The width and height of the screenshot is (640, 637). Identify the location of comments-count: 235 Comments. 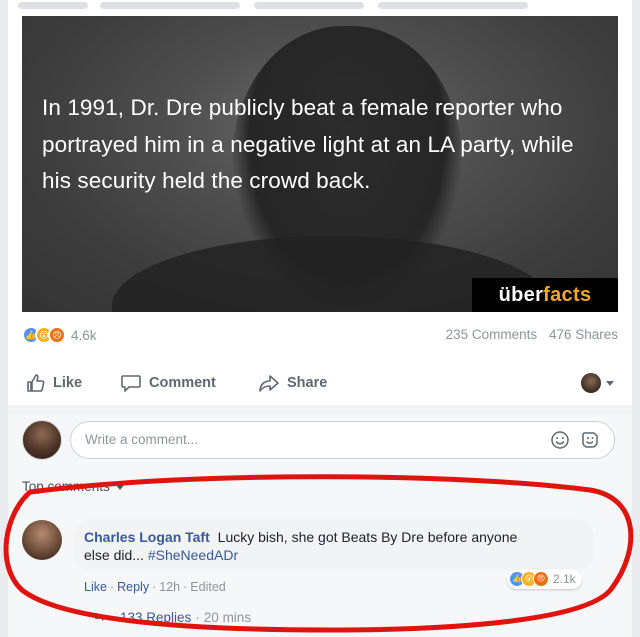
(492, 334).